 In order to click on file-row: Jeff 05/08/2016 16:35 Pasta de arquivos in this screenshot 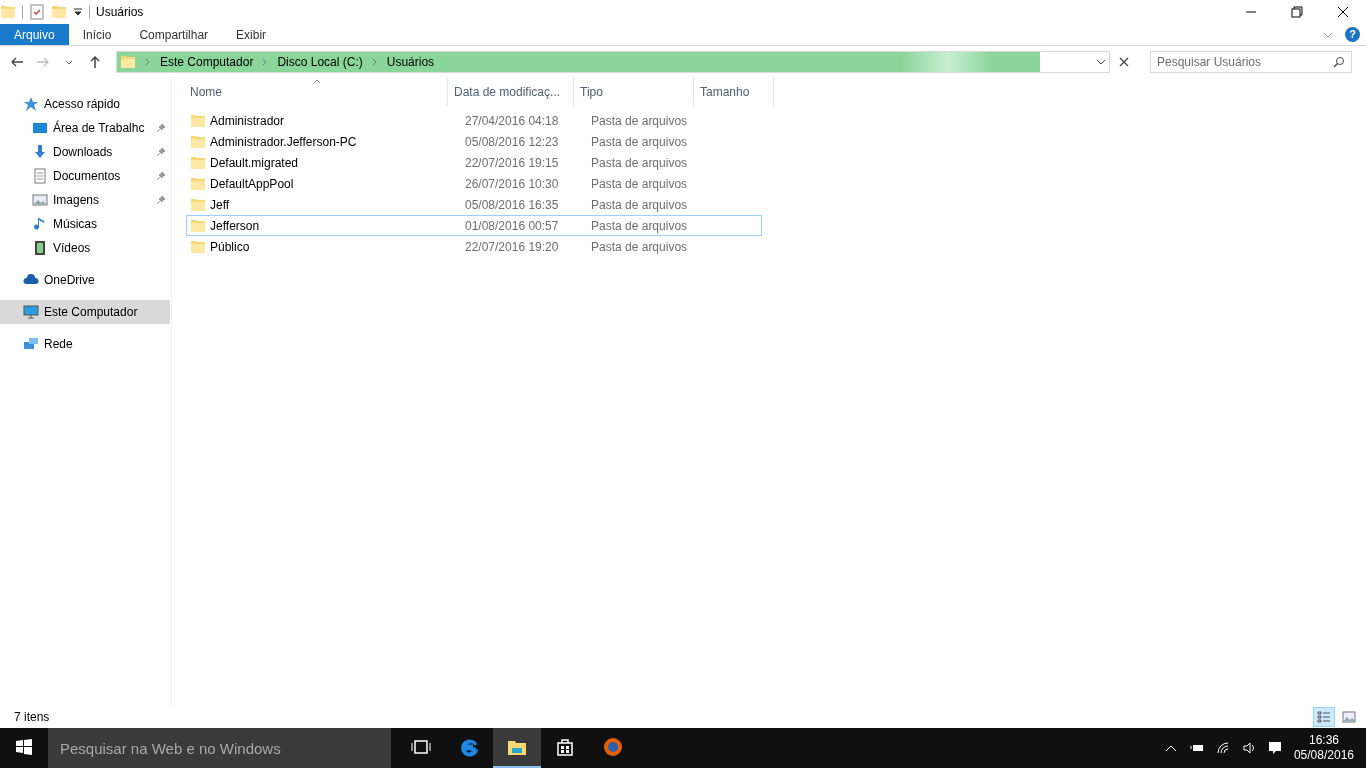, I will do `click(474, 204)`.